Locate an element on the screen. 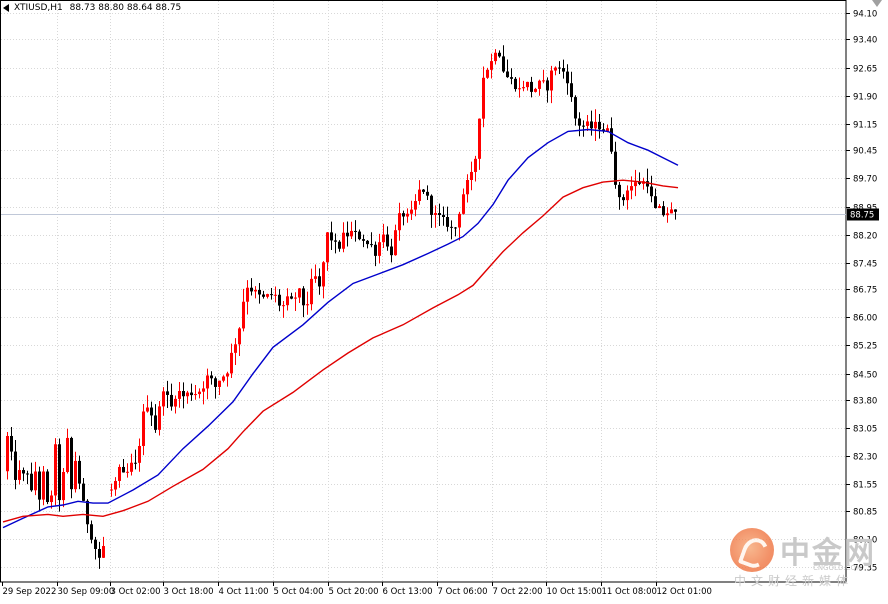 The image size is (888, 604). y-tick-label: 85.25 is located at coordinates (865, 347).